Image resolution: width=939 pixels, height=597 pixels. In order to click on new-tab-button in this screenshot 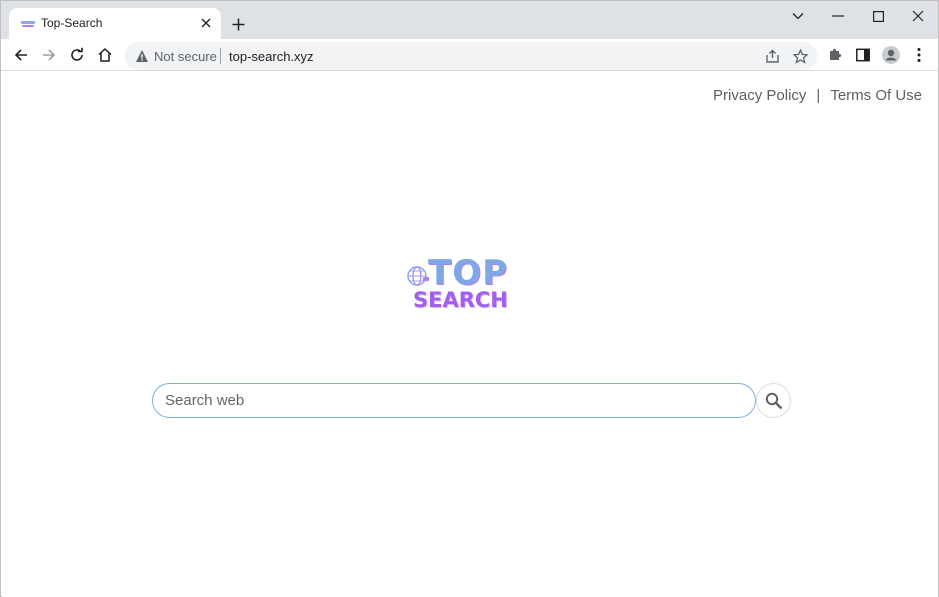, I will do `click(238, 24)`.